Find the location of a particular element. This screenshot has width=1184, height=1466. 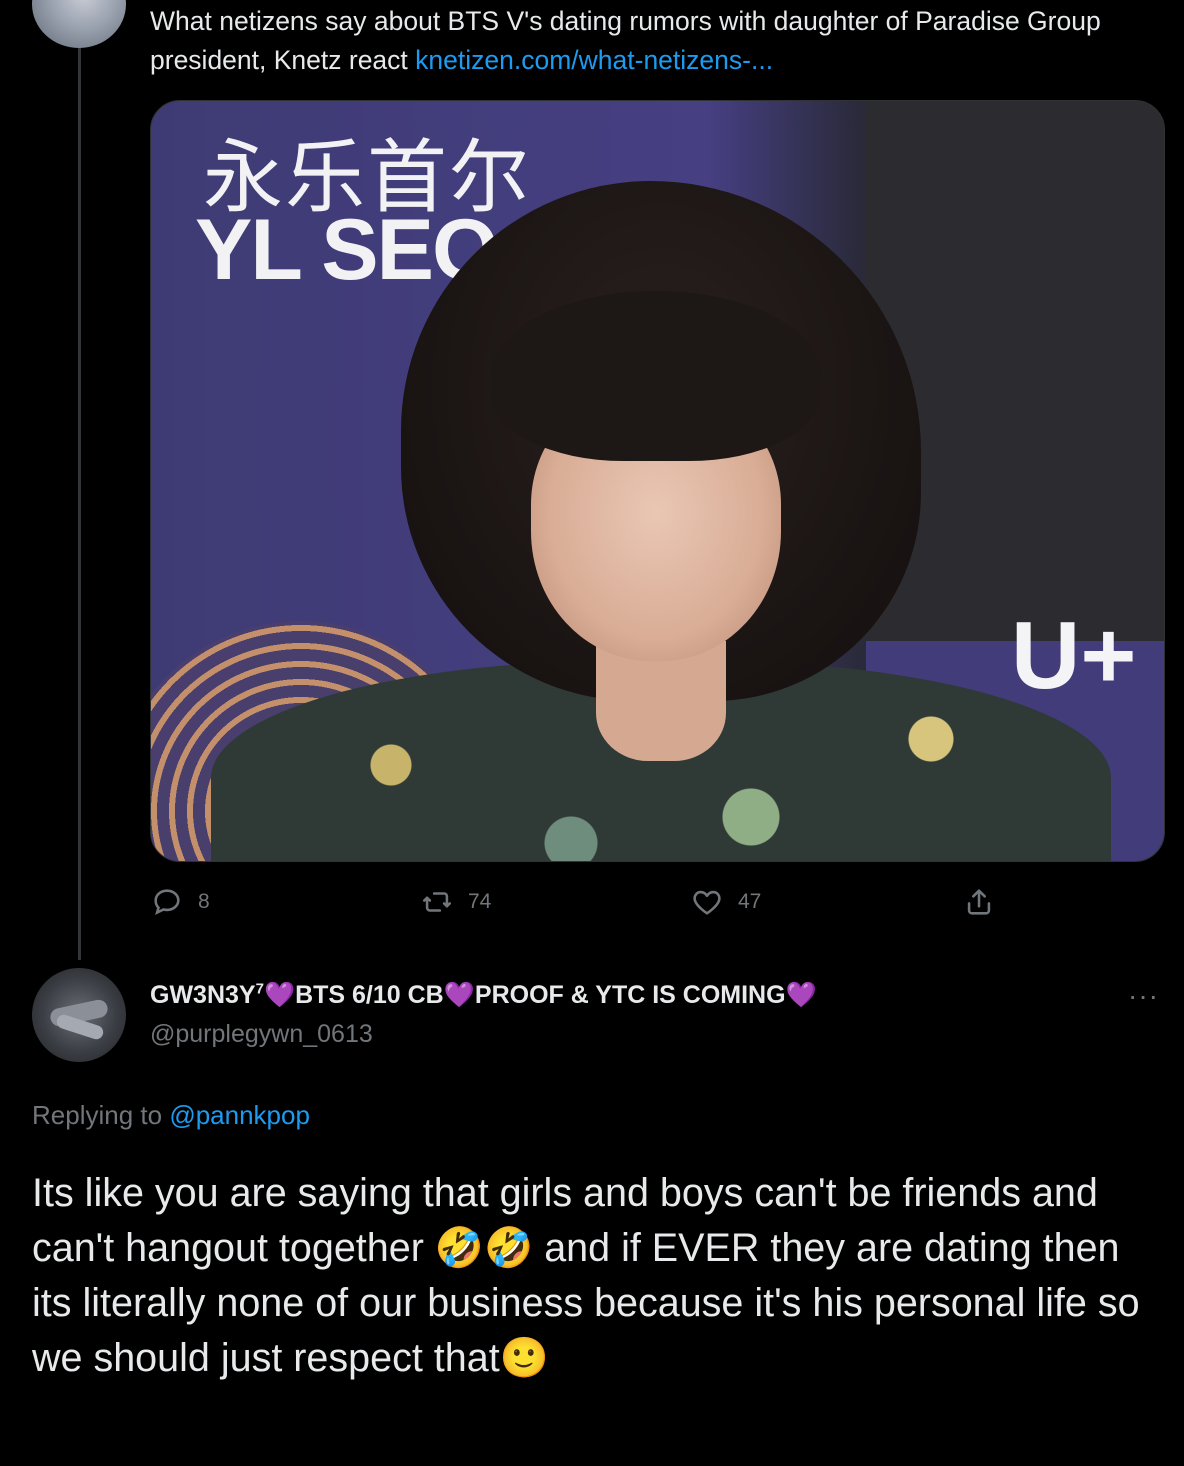

replying-to-mention: @pannkpop is located at coordinates (239, 1115).